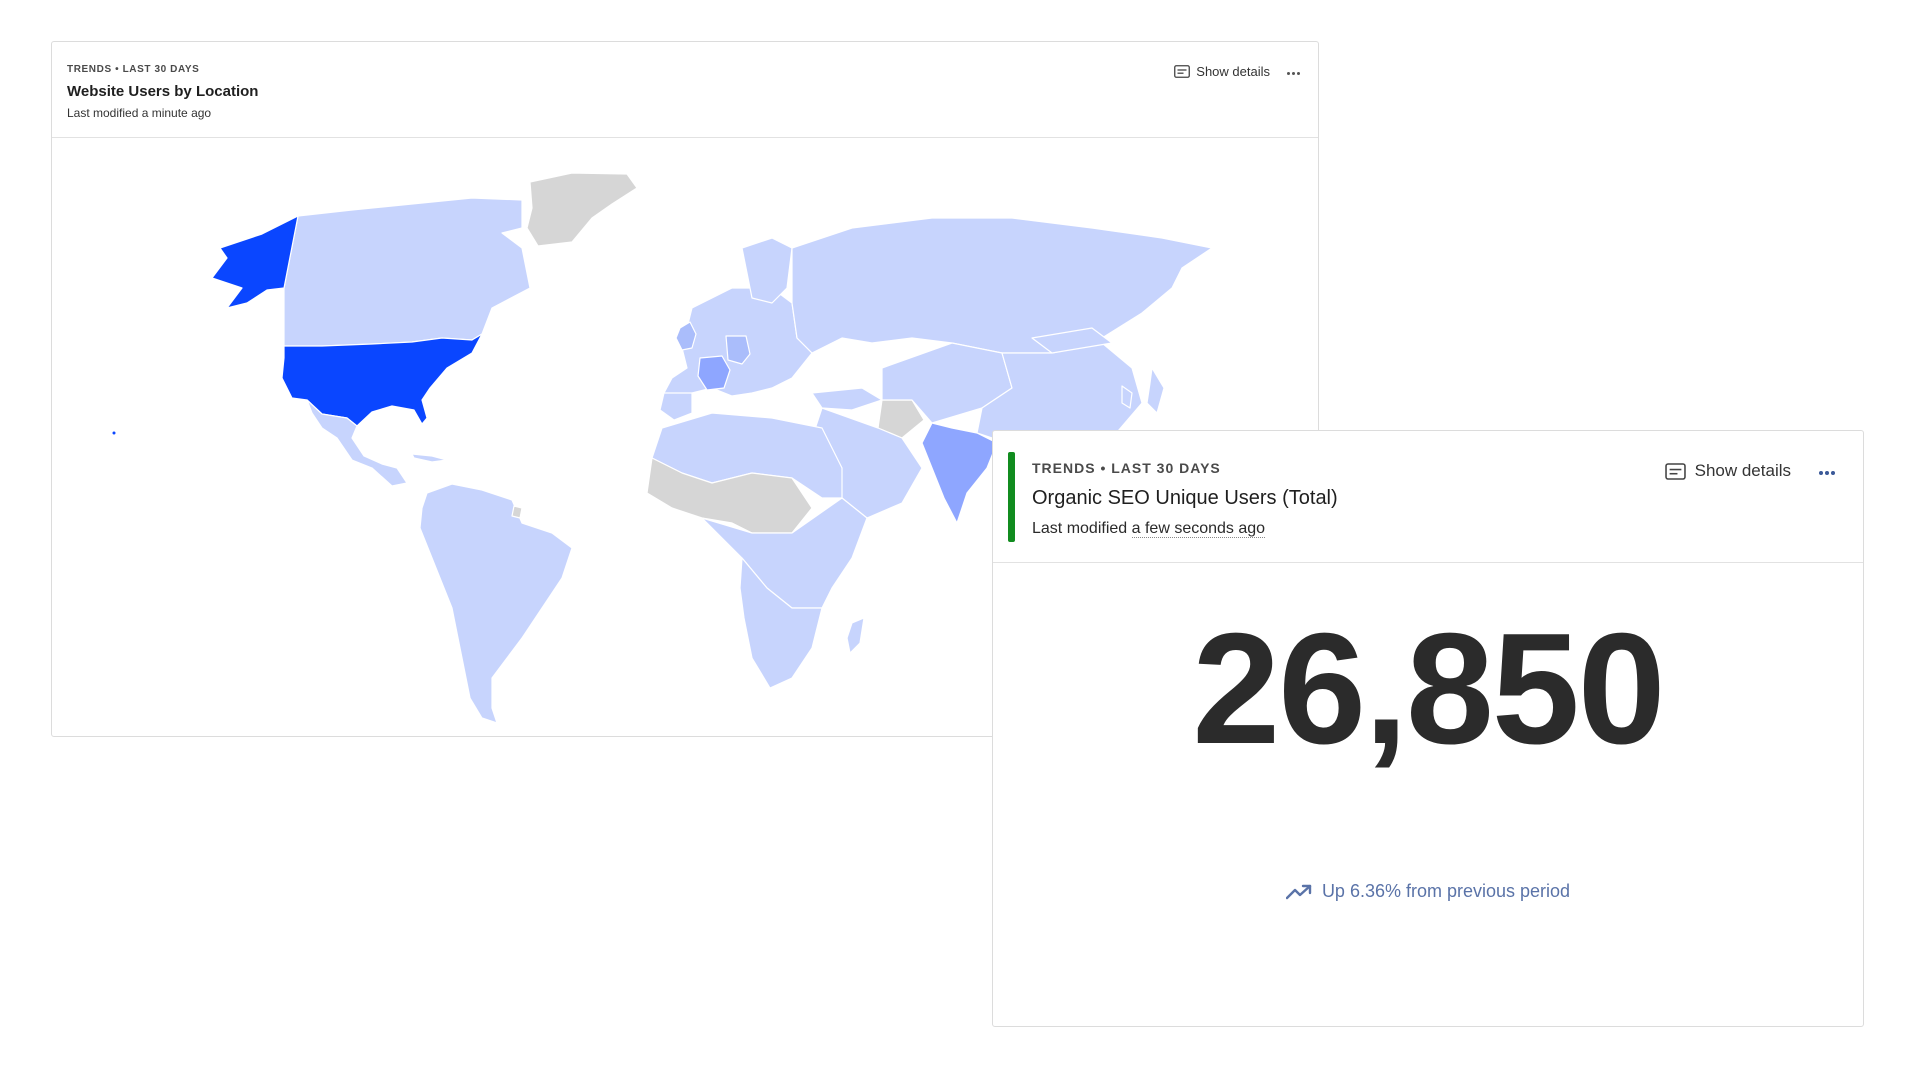 The image size is (1920, 1080). What do you see at coordinates (855, 635) in the screenshot?
I see `region-madagascar` at bounding box center [855, 635].